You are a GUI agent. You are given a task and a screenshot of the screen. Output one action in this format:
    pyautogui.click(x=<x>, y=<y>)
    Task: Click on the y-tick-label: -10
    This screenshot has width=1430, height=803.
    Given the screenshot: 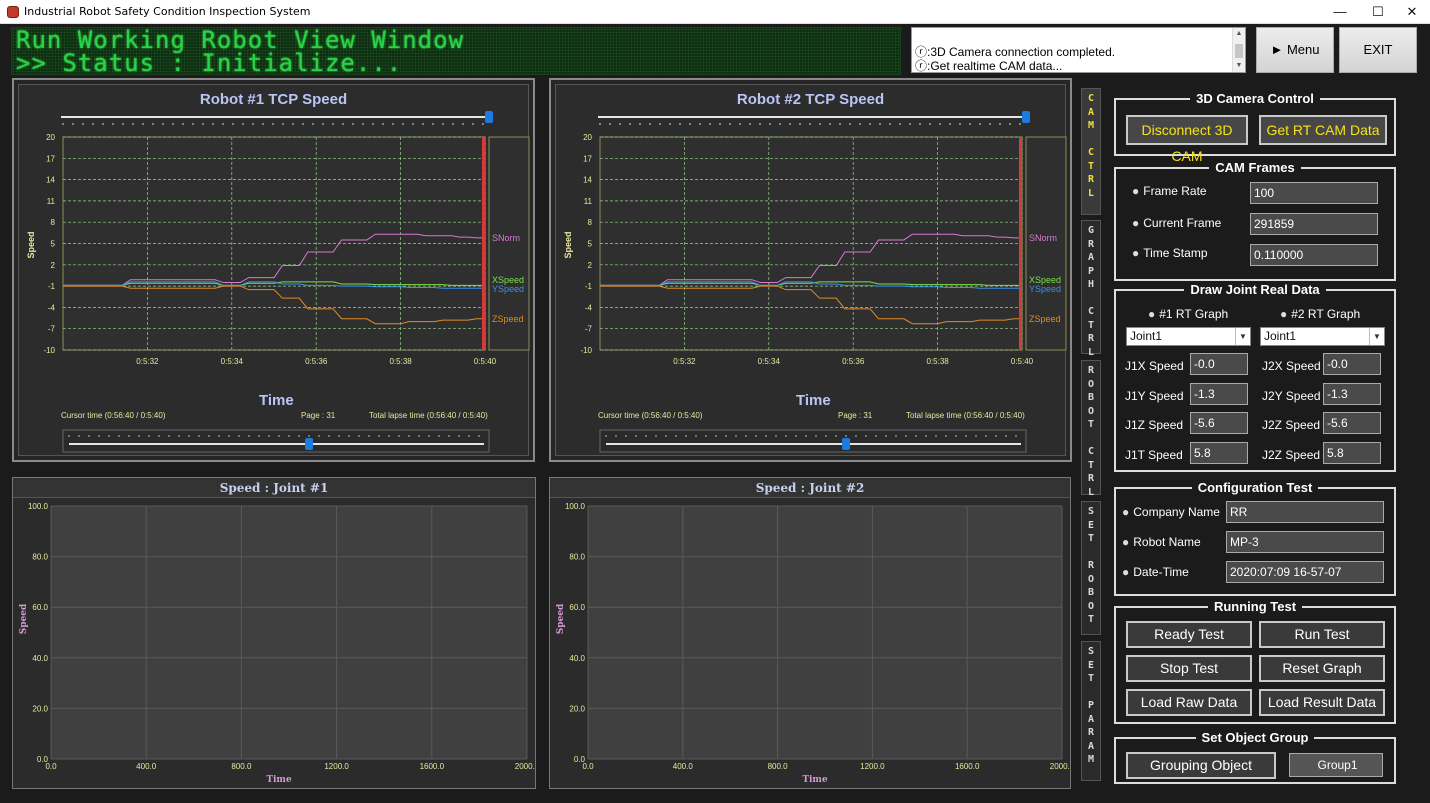 What is the action you would take?
    pyautogui.click(x=586, y=350)
    